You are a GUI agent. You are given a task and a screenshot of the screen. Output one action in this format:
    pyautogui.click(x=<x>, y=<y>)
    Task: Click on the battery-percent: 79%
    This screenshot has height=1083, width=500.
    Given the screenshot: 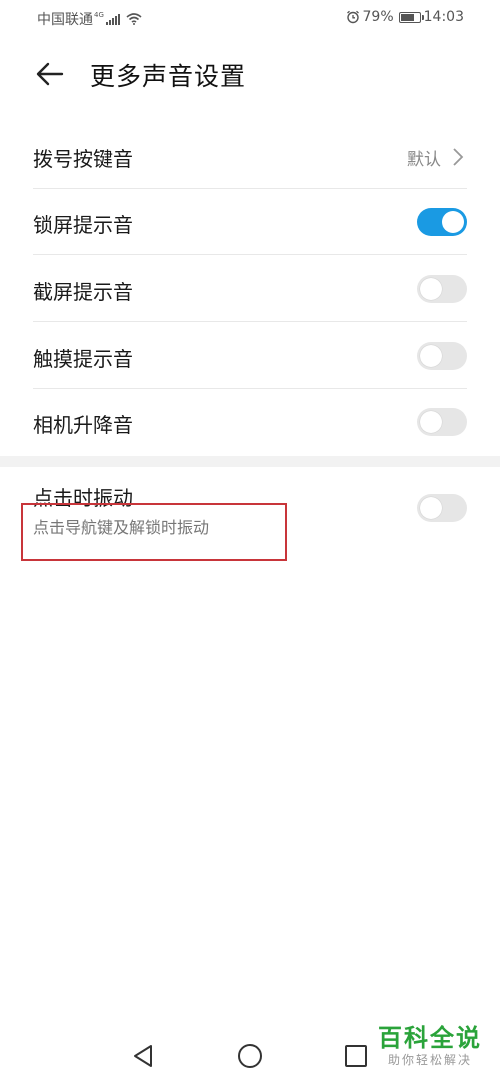 What is the action you would take?
    pyautogui.click(x=378, y=17)
    